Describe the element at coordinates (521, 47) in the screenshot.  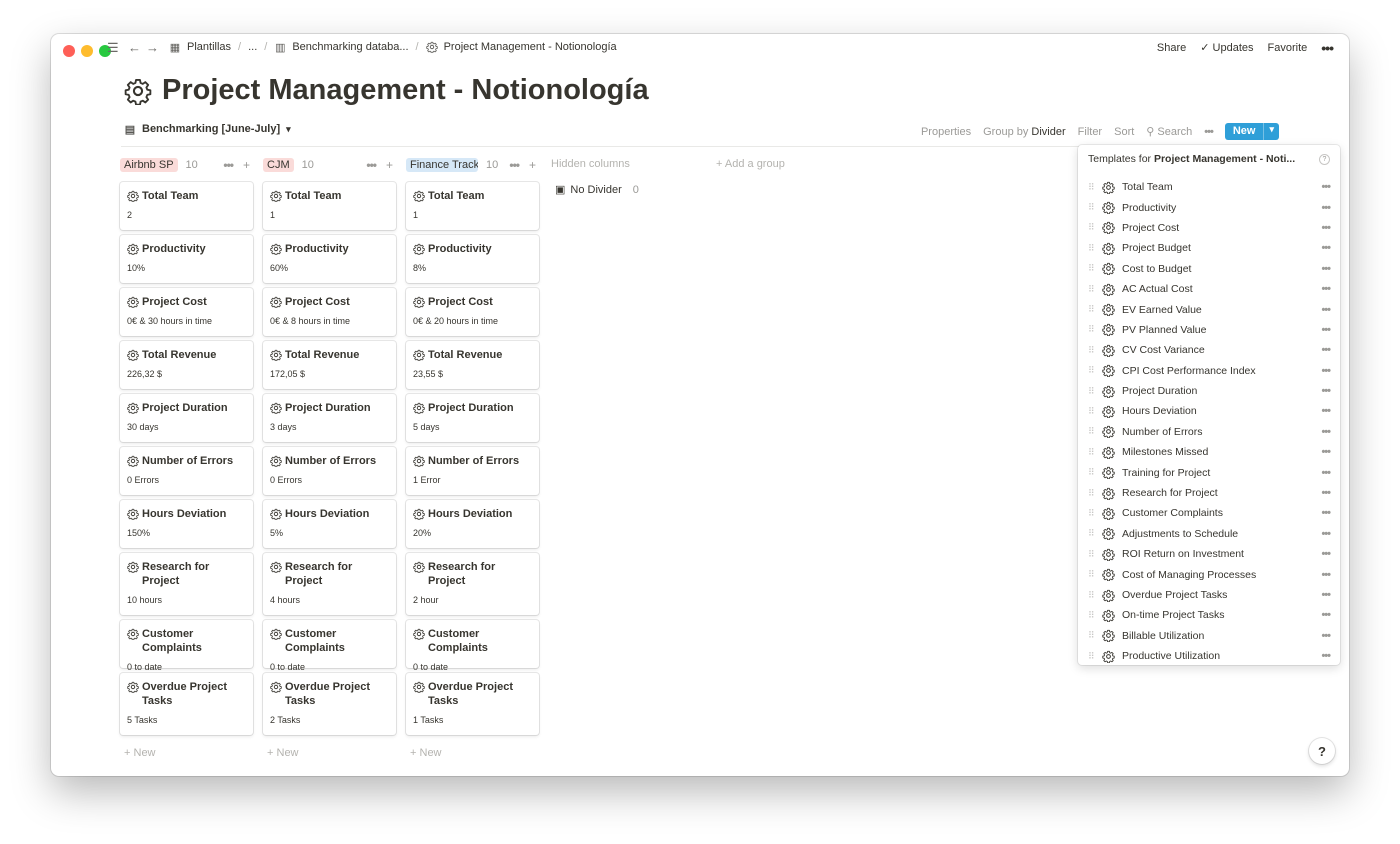
I see `breadcrumb-item-current-page: Project Management - Notionología` at that location.